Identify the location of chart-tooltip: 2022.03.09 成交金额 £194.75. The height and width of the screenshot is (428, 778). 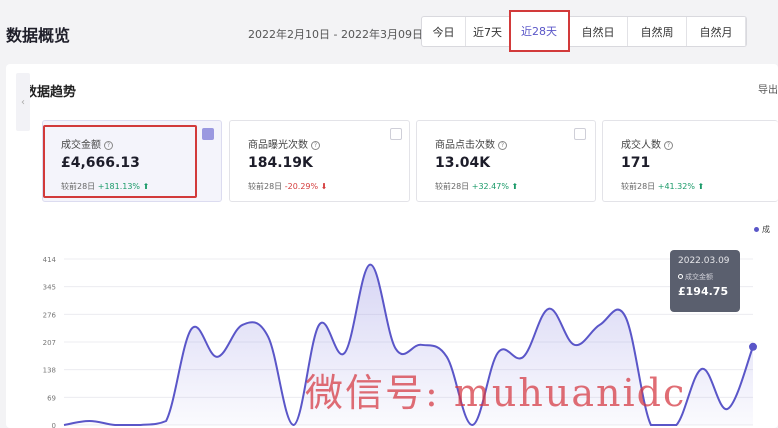
(705, 281).